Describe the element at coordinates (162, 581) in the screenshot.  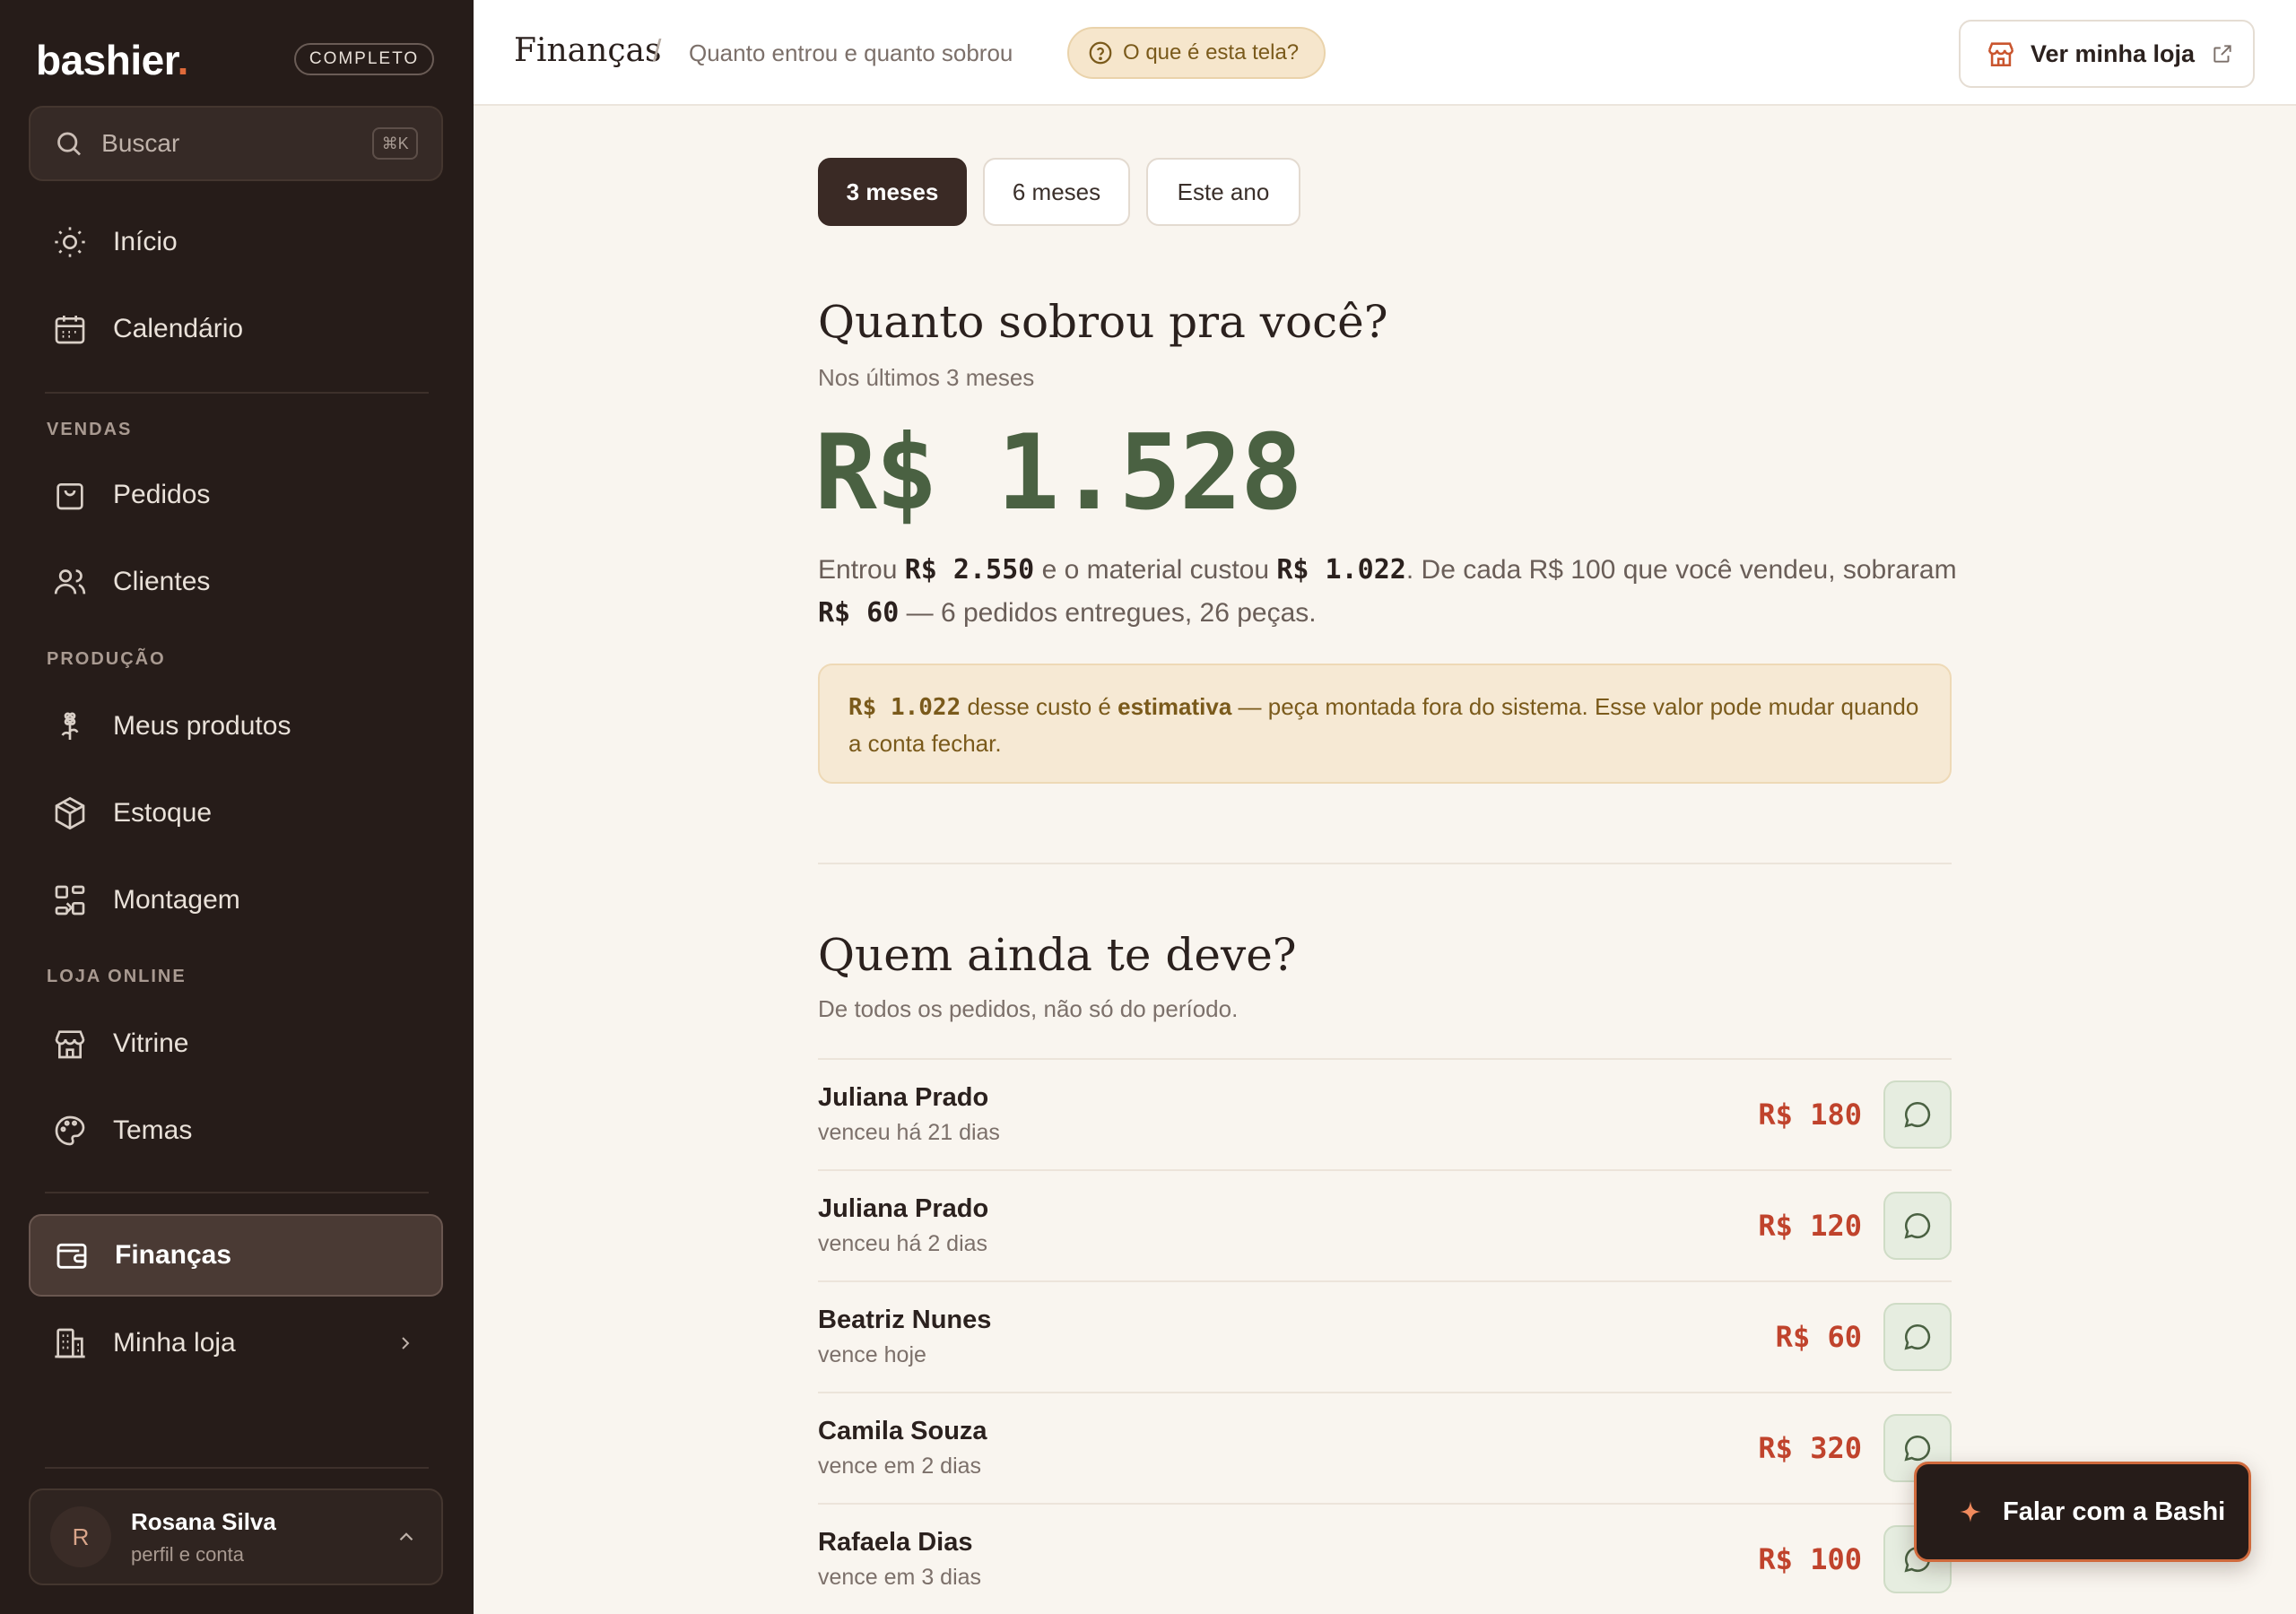
I see `sidebar-item-label: Clientes` at that location.